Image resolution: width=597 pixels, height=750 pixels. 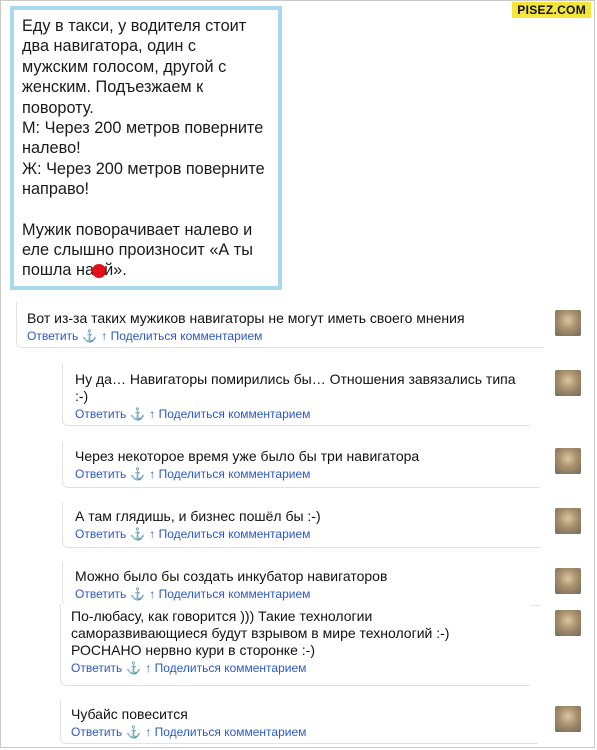 I want to click on post-line: Ж: Через 200 метров поверните, so click(x=143, y=168).